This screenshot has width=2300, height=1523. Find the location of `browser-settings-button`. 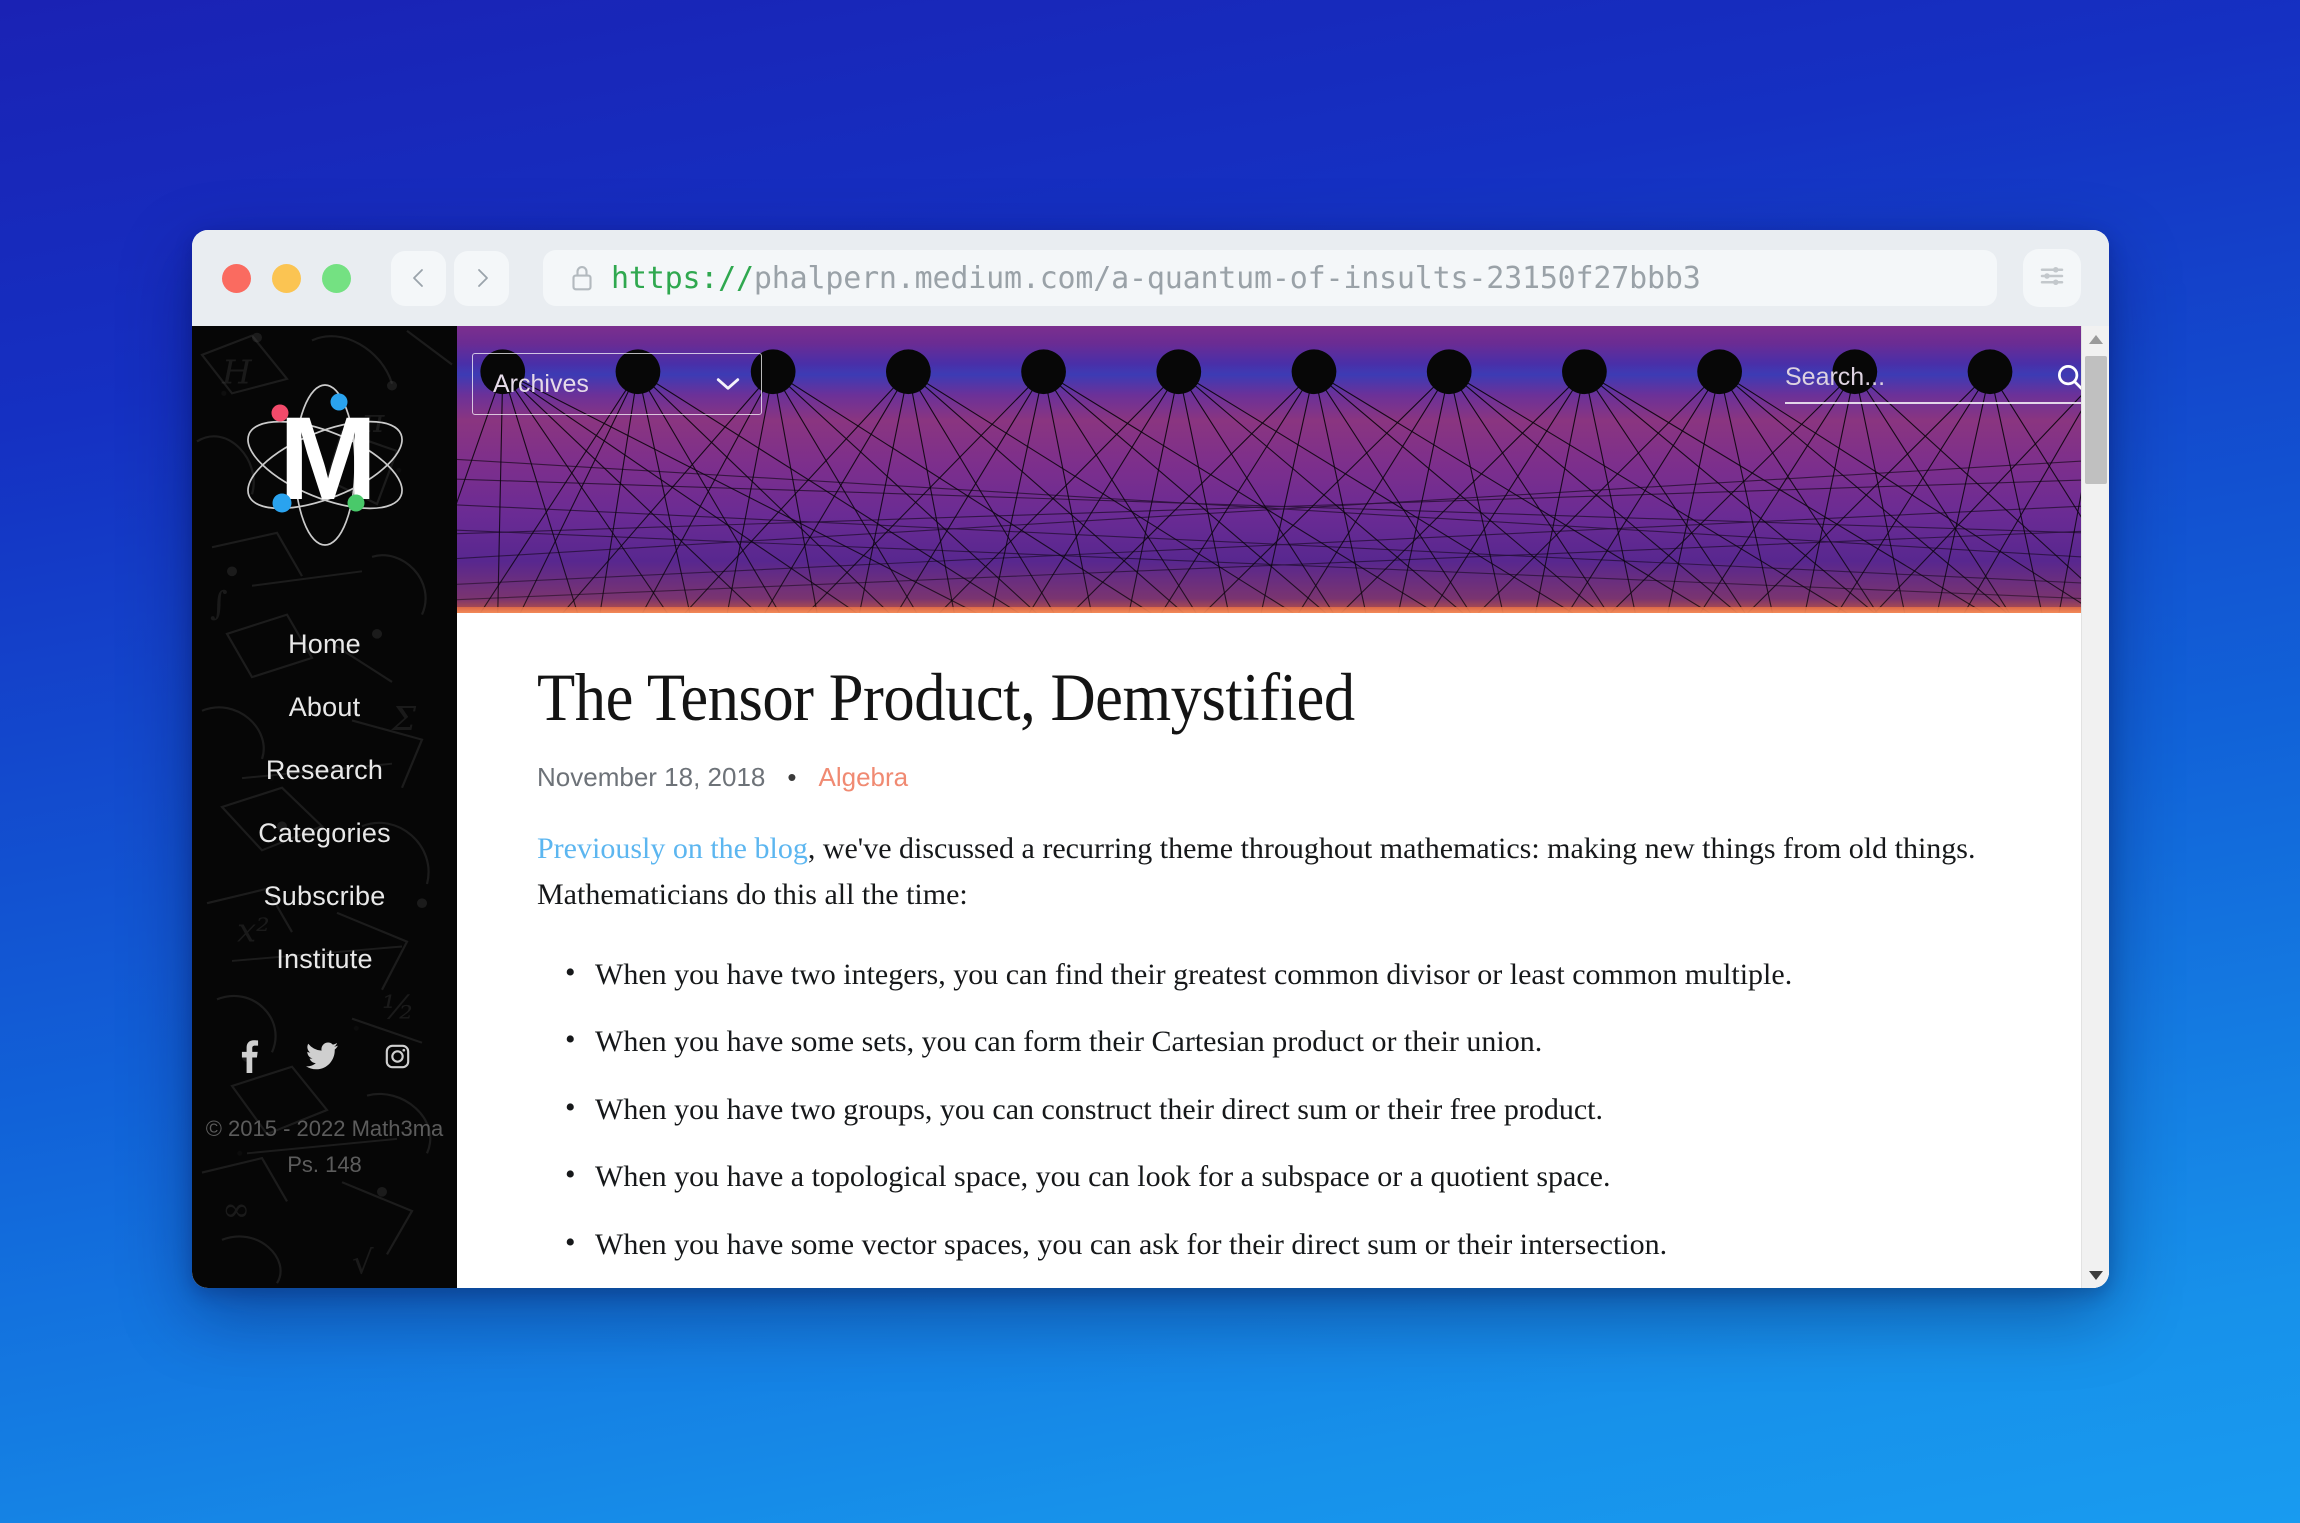

browser-settings-button is located at coordinates (2052, 278).